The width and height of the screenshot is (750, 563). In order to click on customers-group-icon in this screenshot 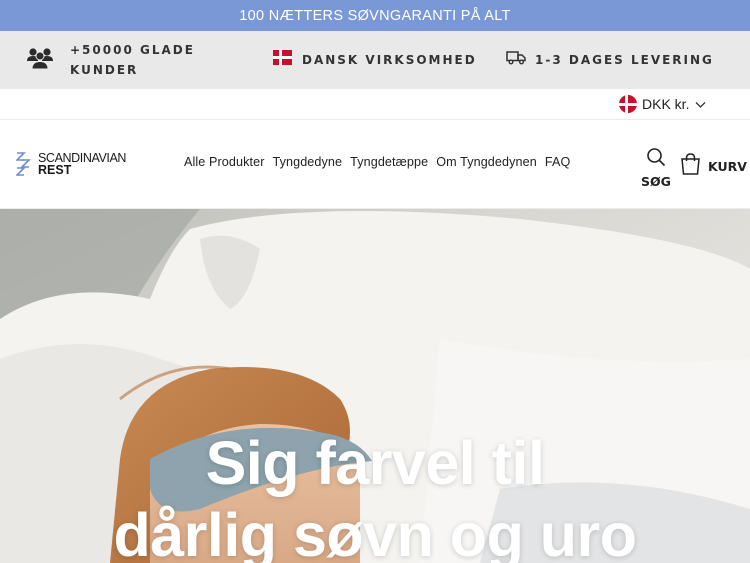, I will do `click(40, 60)`.